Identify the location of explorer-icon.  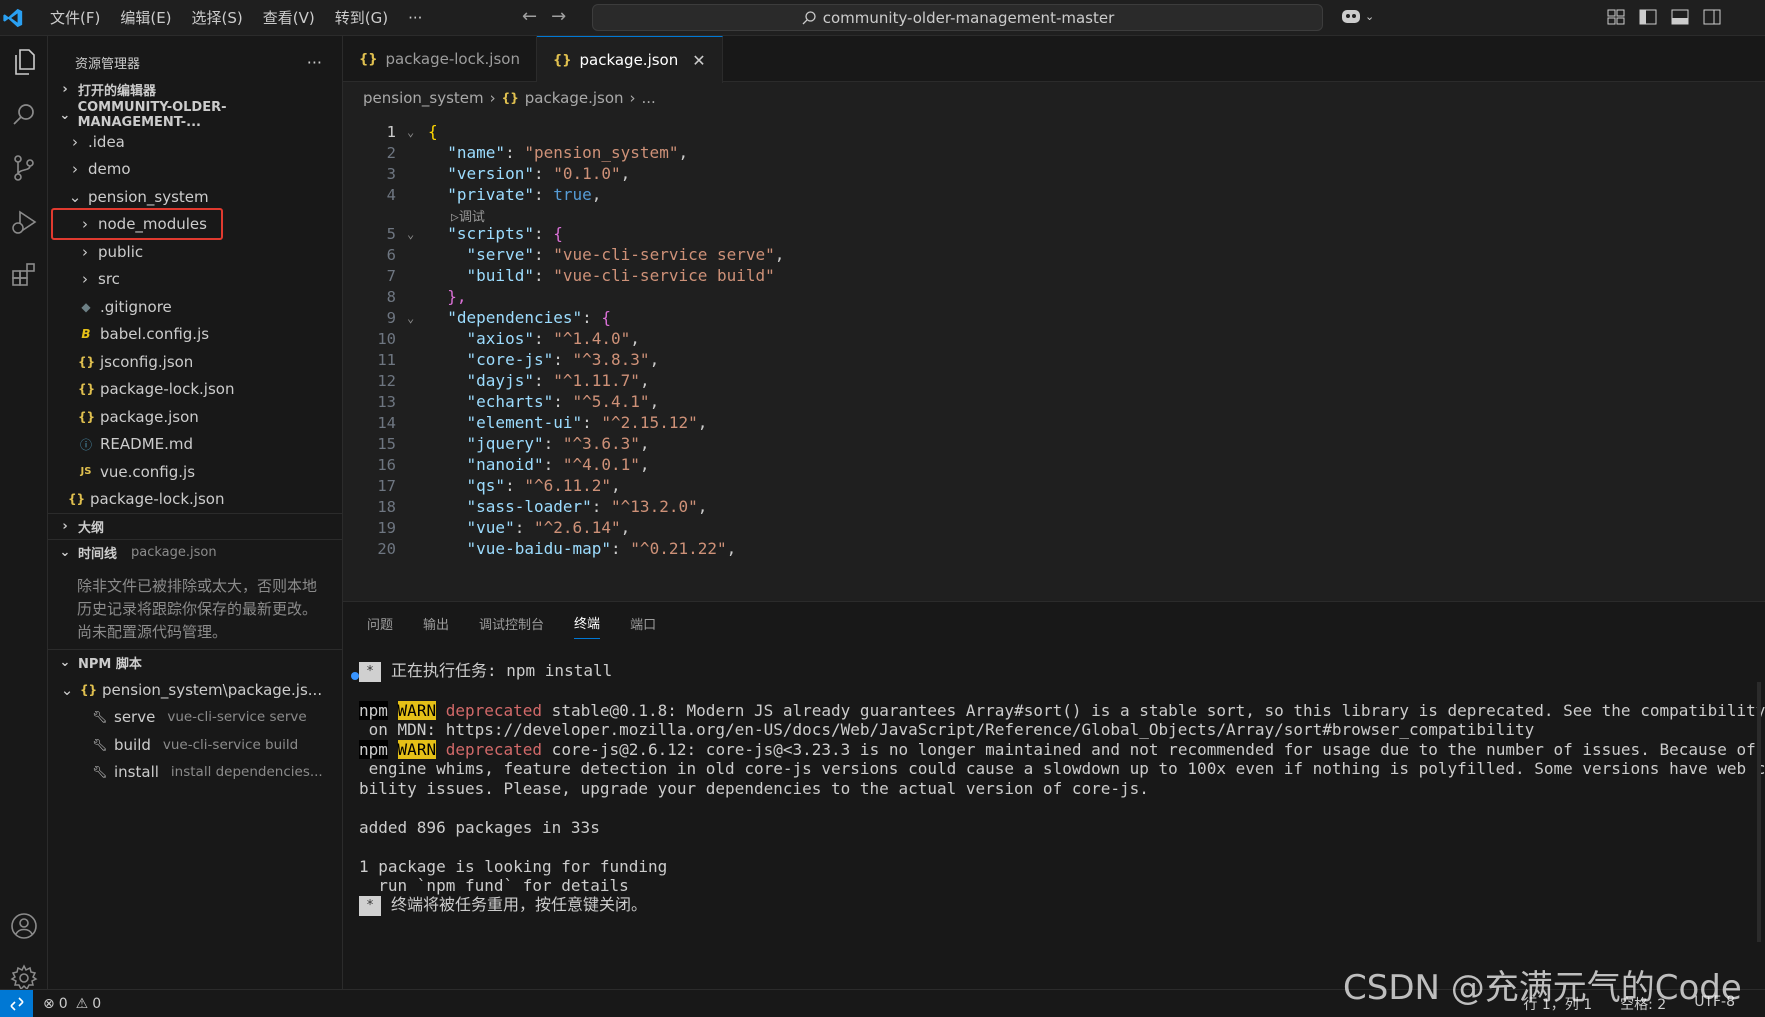
(24, 62).